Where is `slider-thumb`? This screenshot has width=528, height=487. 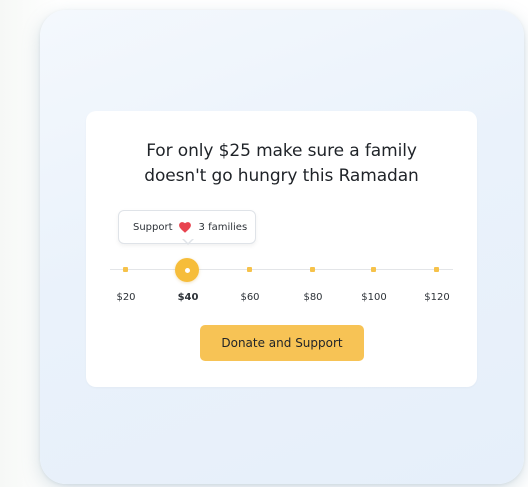
slider-thumb is located at coordinates (187, 270).